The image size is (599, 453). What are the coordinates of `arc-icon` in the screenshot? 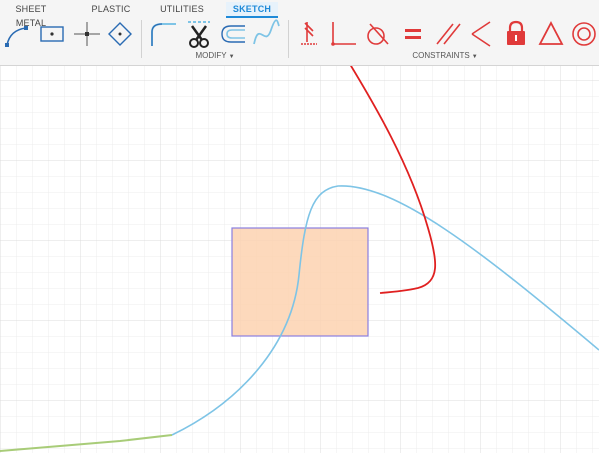 It's located at (16, 36).